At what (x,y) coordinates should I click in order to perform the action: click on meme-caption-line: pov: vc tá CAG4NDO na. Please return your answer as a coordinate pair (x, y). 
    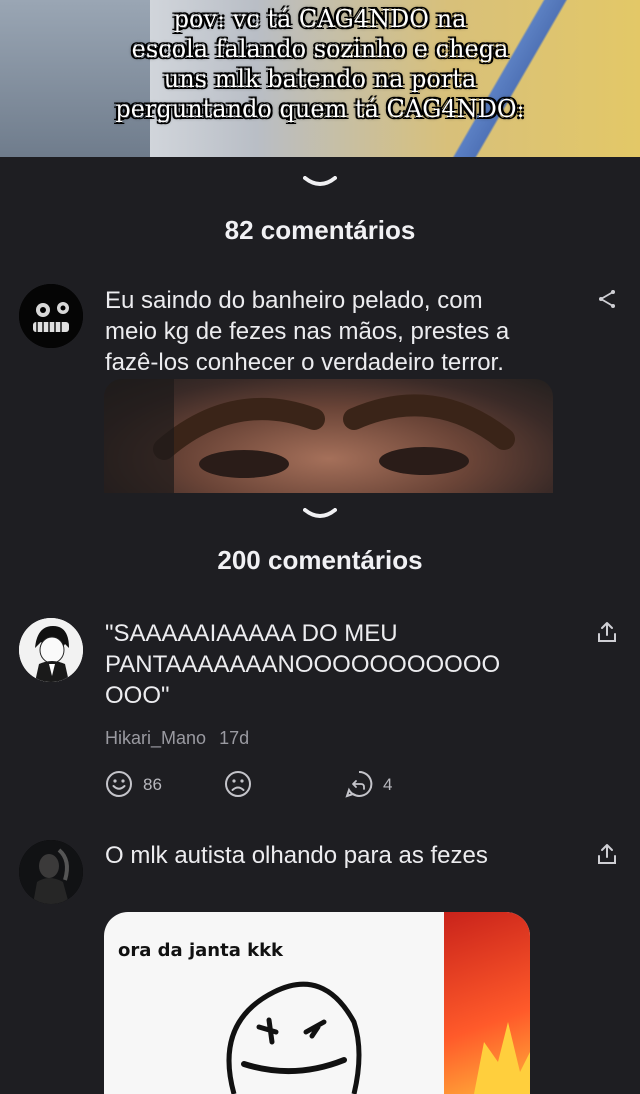
    Looking at the image, I should click on (320, 19).